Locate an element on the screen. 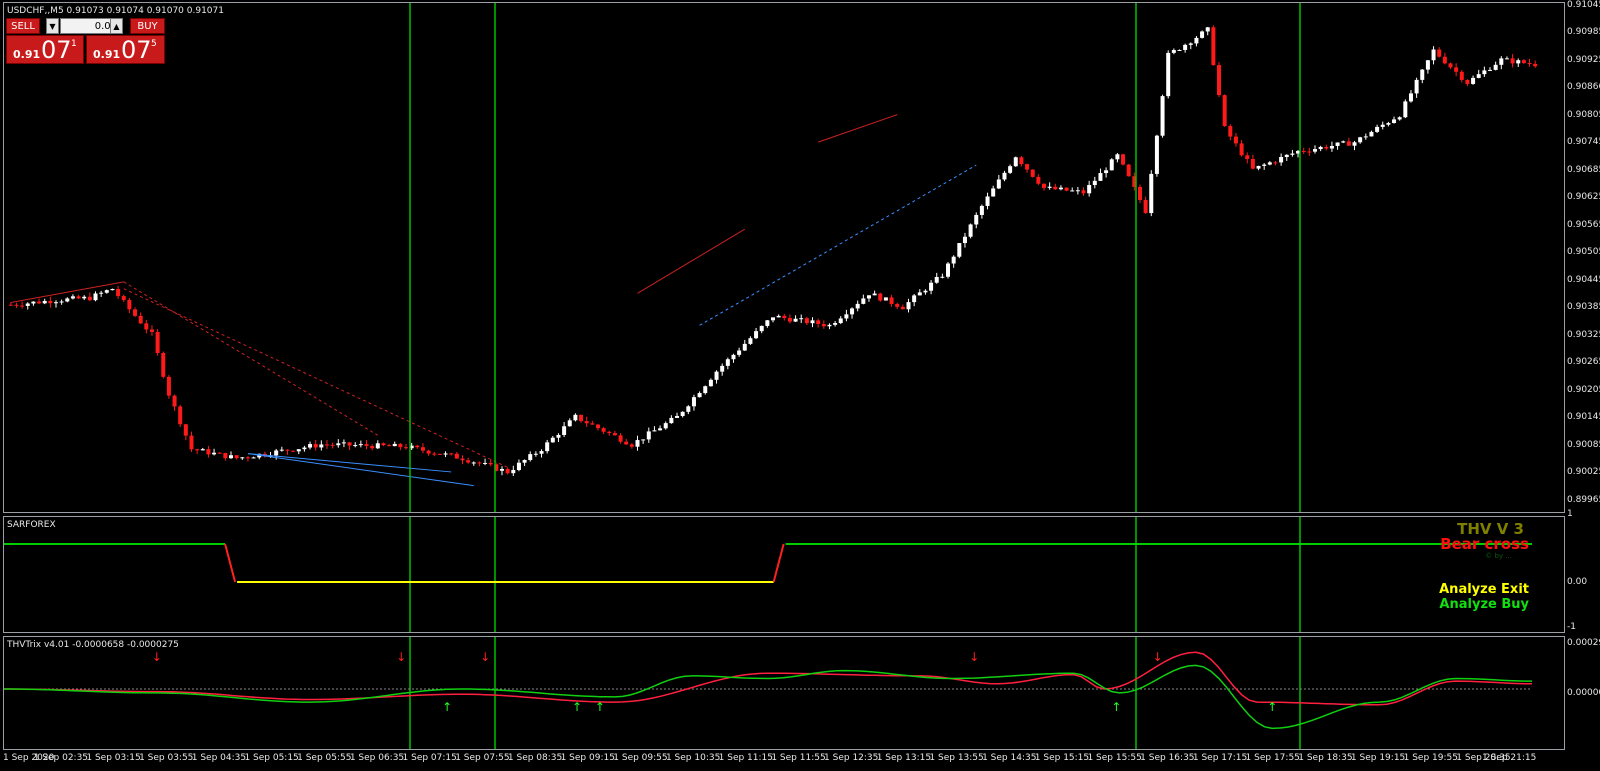  time-axis-label: 1 Sep 18:35 is located at coordinates (1325, 758).